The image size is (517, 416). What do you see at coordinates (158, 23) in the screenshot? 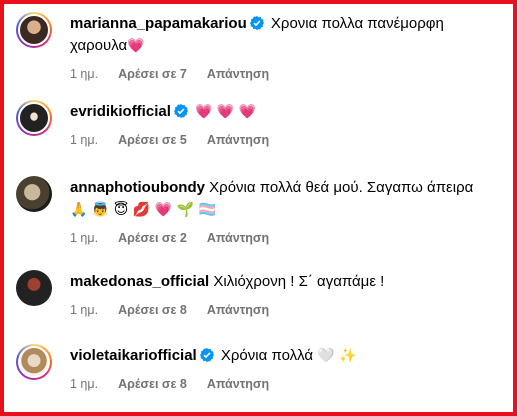
I see `comment-username: marianna_papamakariou` at bounding box center [158, 23].